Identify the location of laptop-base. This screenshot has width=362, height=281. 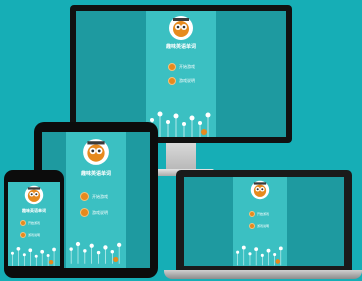
(263, 274).